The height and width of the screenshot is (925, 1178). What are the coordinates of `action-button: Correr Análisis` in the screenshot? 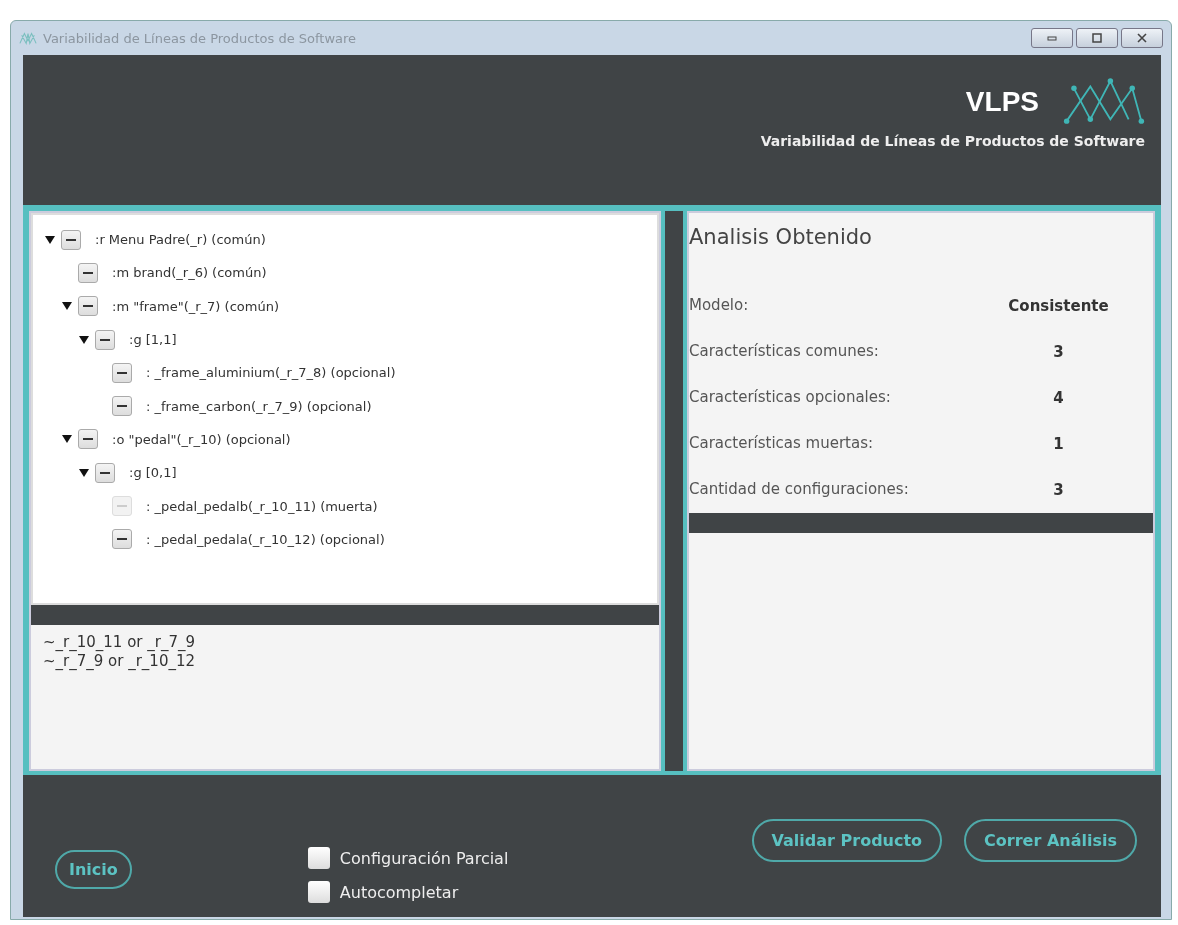 It's located at (1050, 840).